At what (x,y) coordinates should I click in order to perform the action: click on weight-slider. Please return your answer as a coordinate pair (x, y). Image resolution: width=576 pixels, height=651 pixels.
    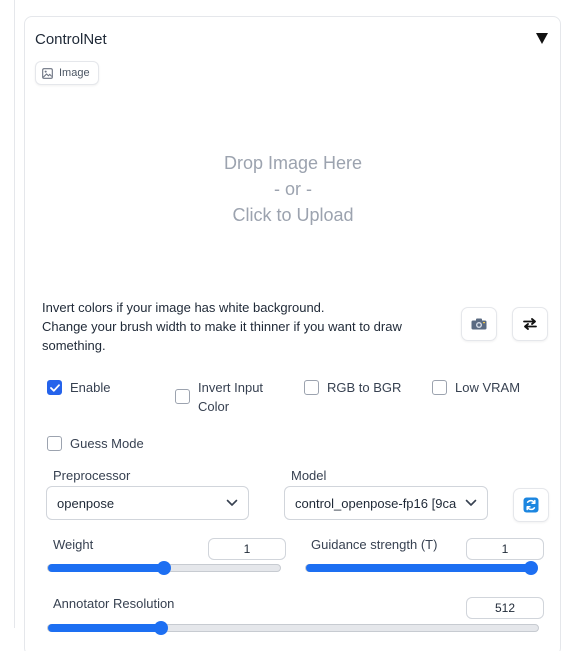
    Looking at the image, I should click on (164, 568).